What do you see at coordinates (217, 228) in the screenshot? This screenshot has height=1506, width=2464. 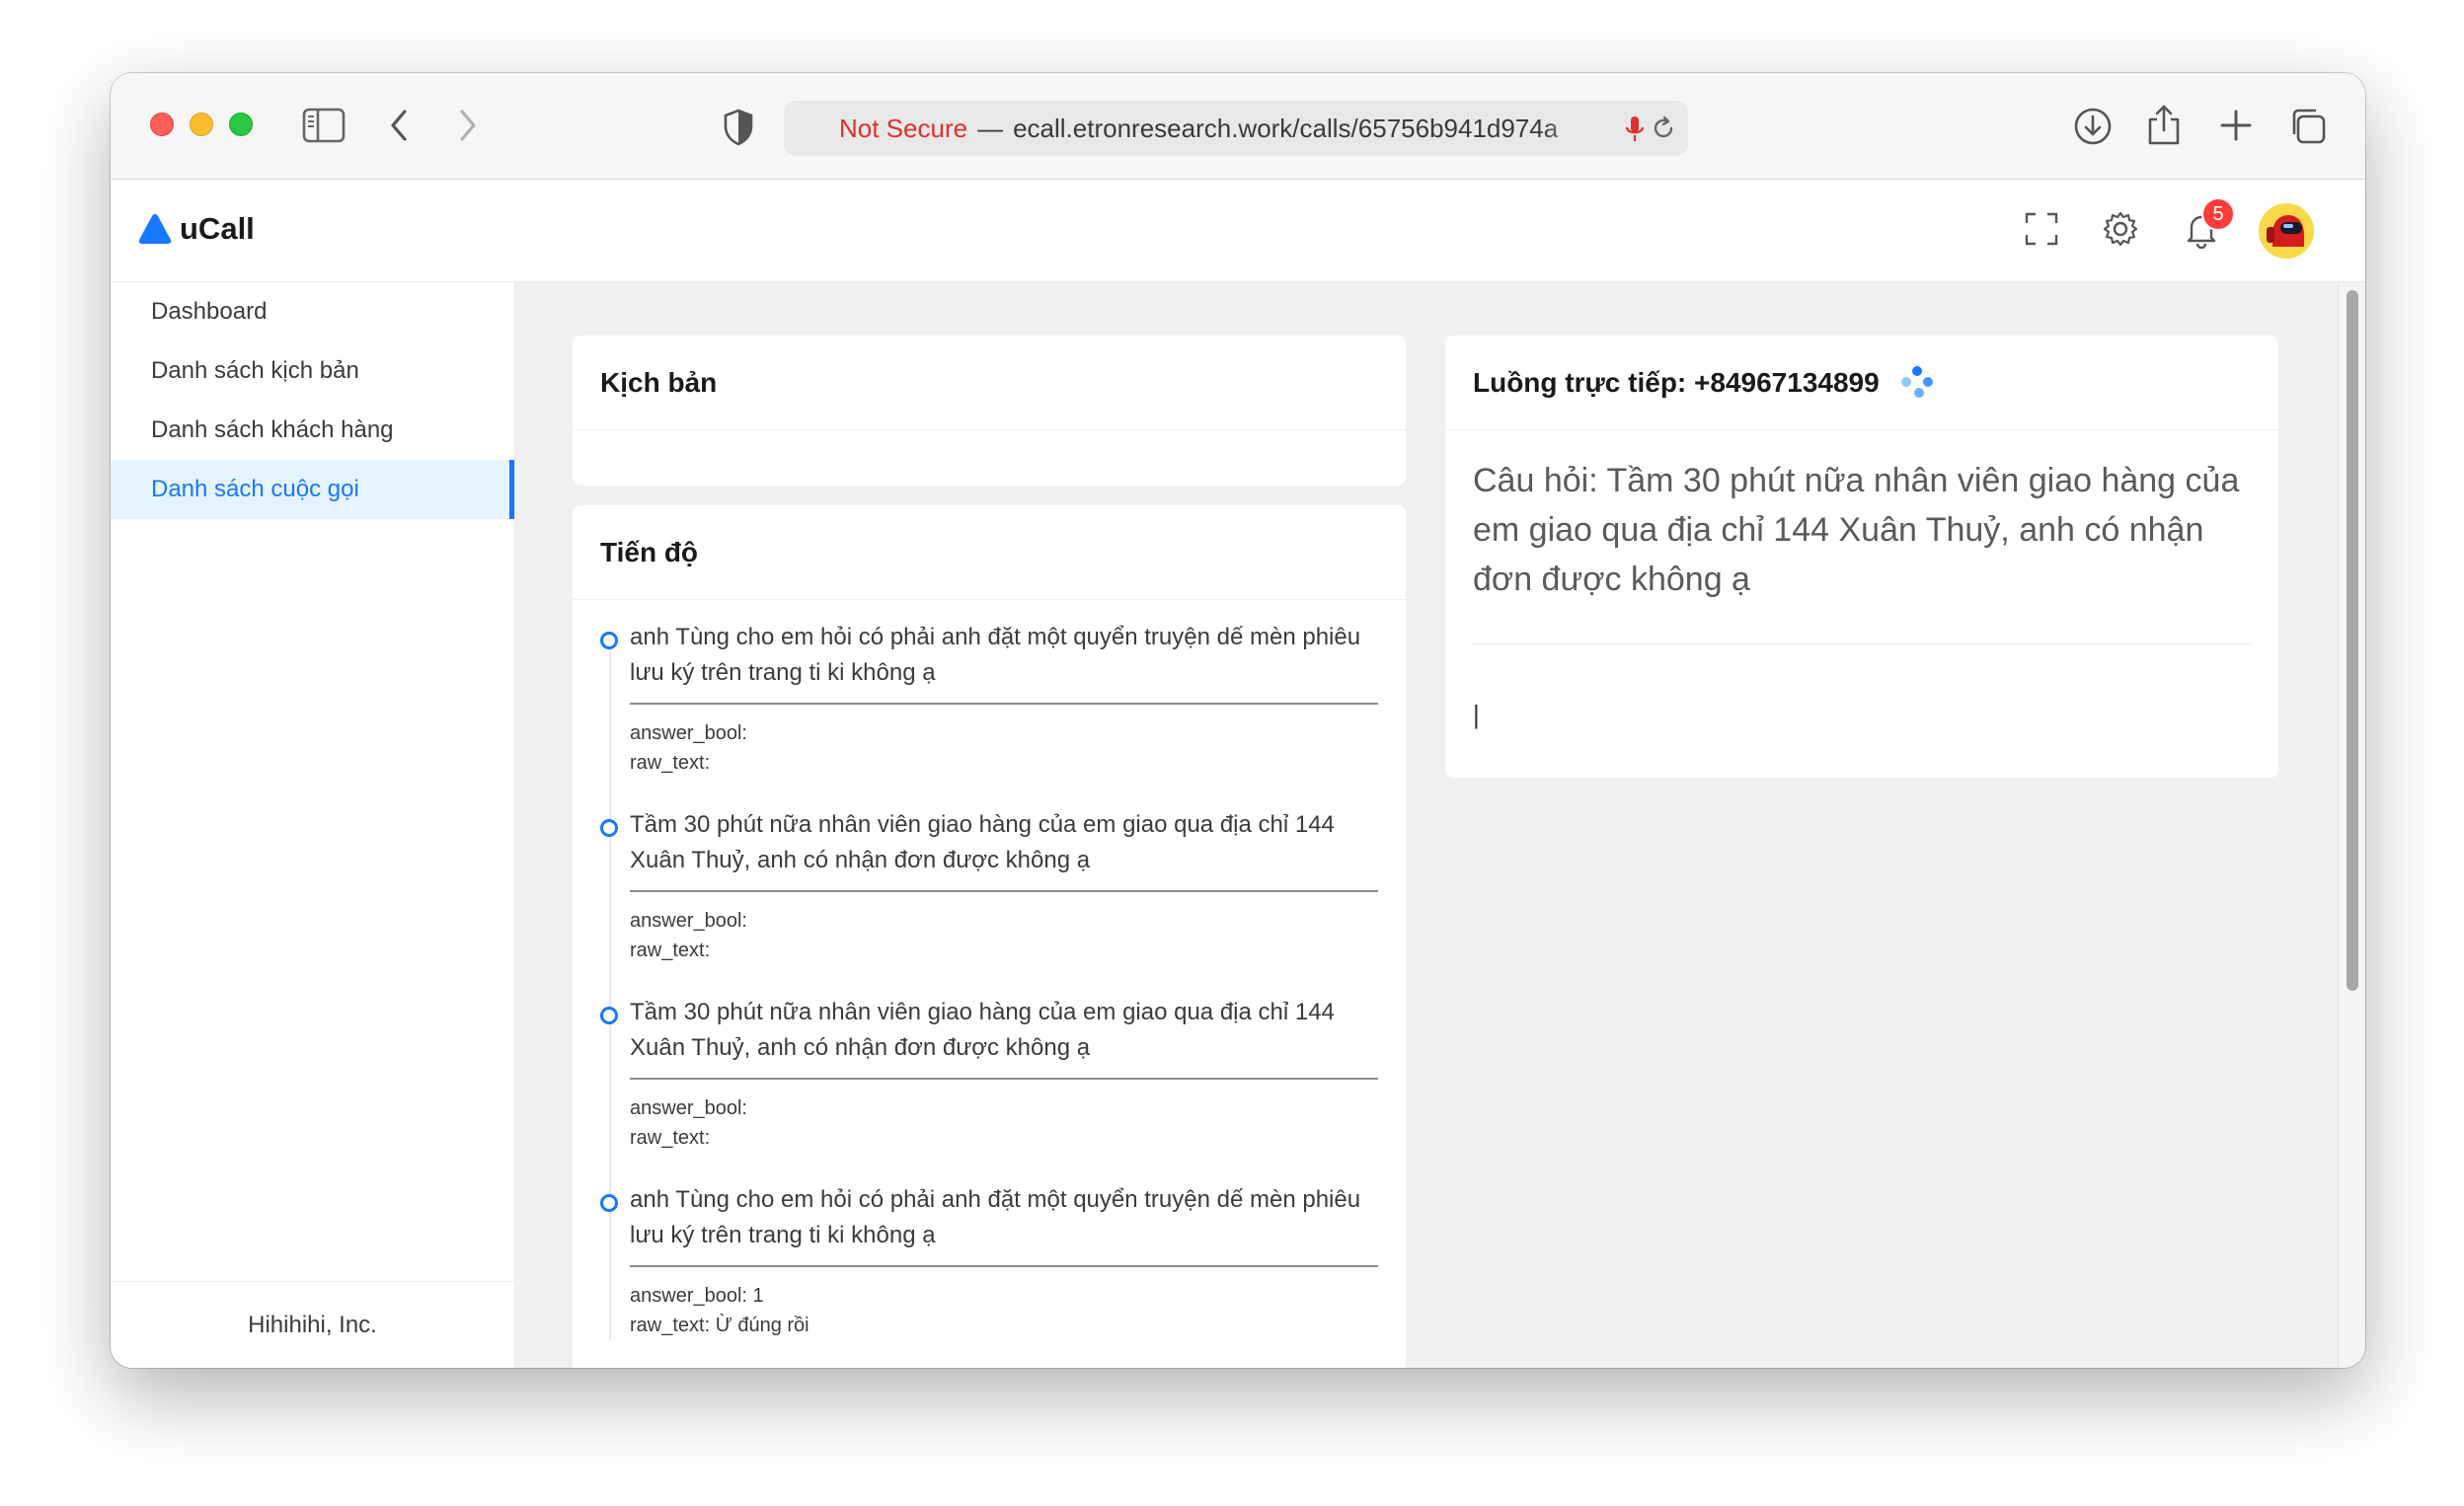 I see `app-name: uCall` at bounding box center [217, 228].